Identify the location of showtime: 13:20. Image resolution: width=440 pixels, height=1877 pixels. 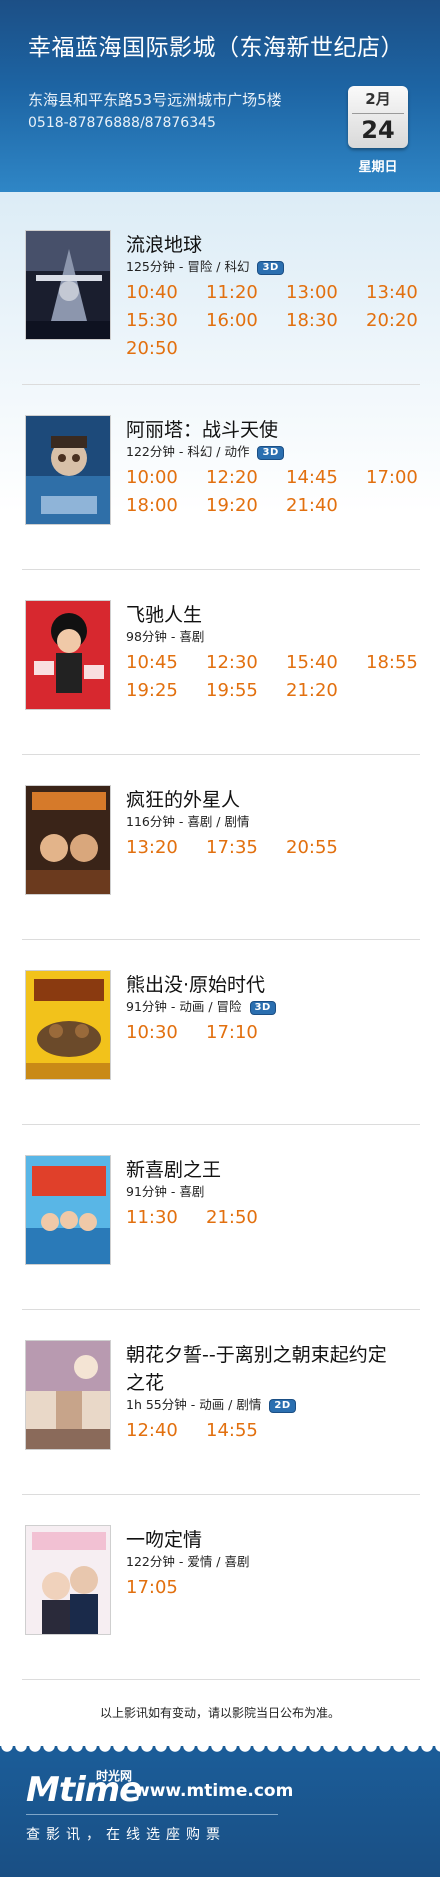
(152, 847).